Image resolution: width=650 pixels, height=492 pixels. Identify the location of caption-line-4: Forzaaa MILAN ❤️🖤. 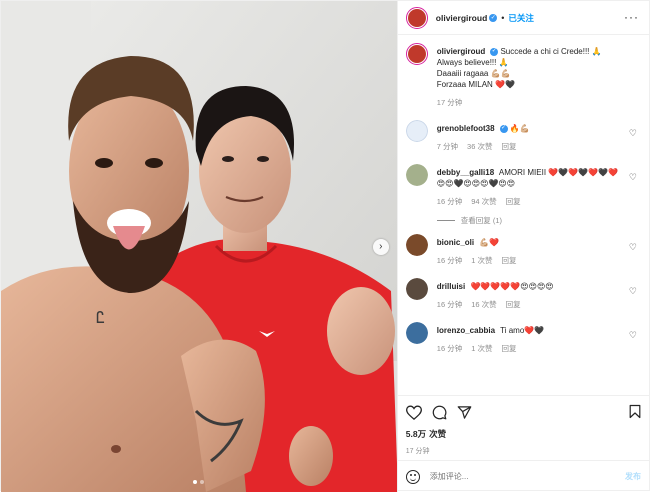
(475, 84).